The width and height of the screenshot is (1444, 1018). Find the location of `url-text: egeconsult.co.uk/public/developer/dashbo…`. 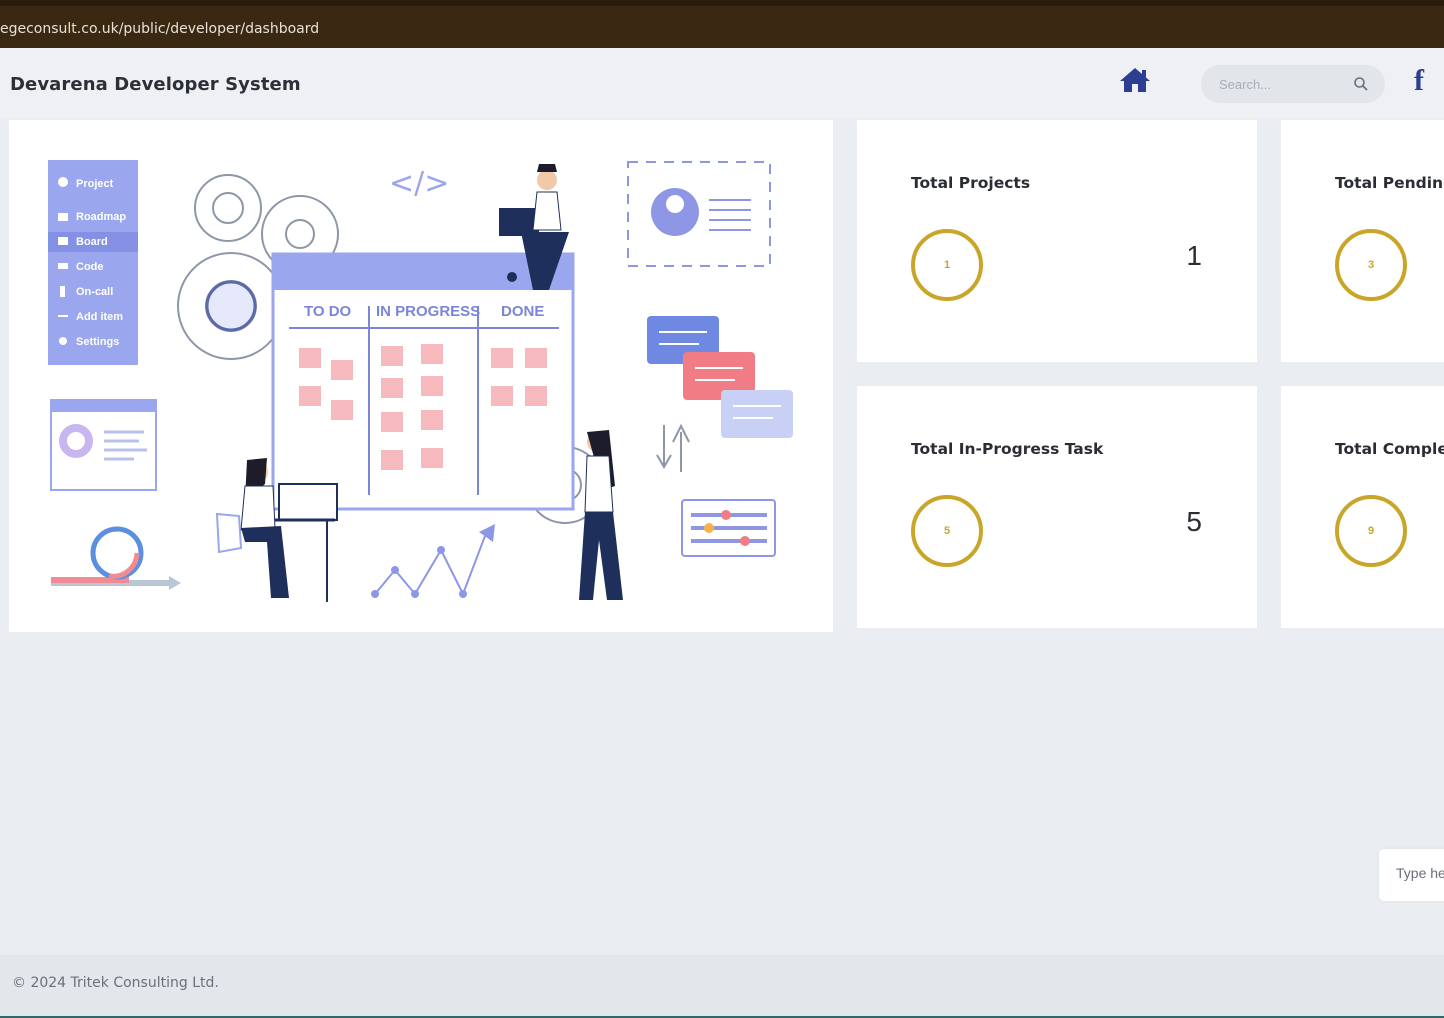

url-text: egeconsult.co.uk/public/developer/dashbo… is located at coordinates (159, 29).